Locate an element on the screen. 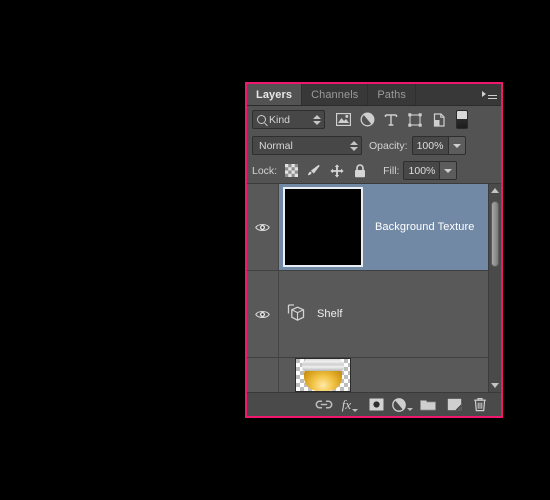 This screenshot has width=550, height=500. tab-paths-label: Paths is located at coordinates (391, 94).